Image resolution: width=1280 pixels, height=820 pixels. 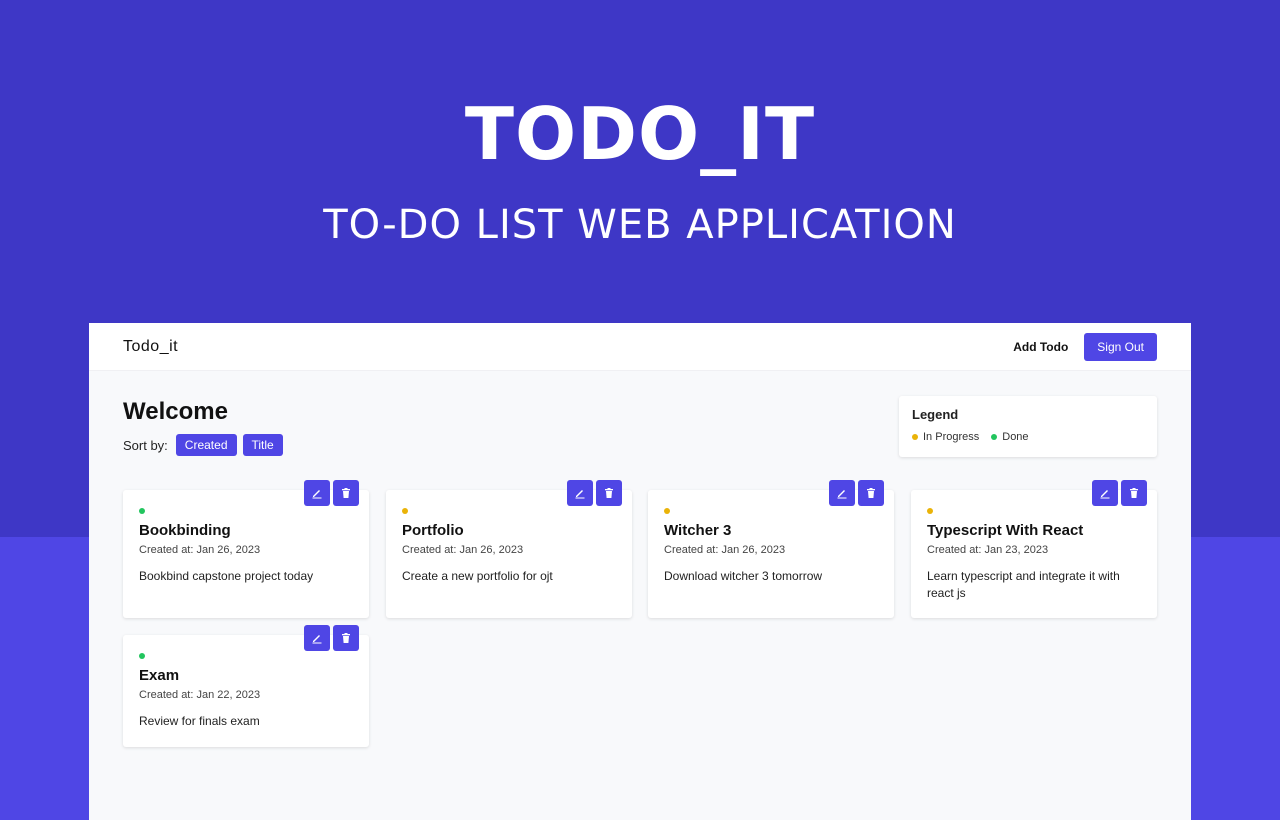 What do you see at coordinates (226, 576) in the screenshot?
I see `todo-description: Bookbind capstone project today` at bounding box center [226, 576].